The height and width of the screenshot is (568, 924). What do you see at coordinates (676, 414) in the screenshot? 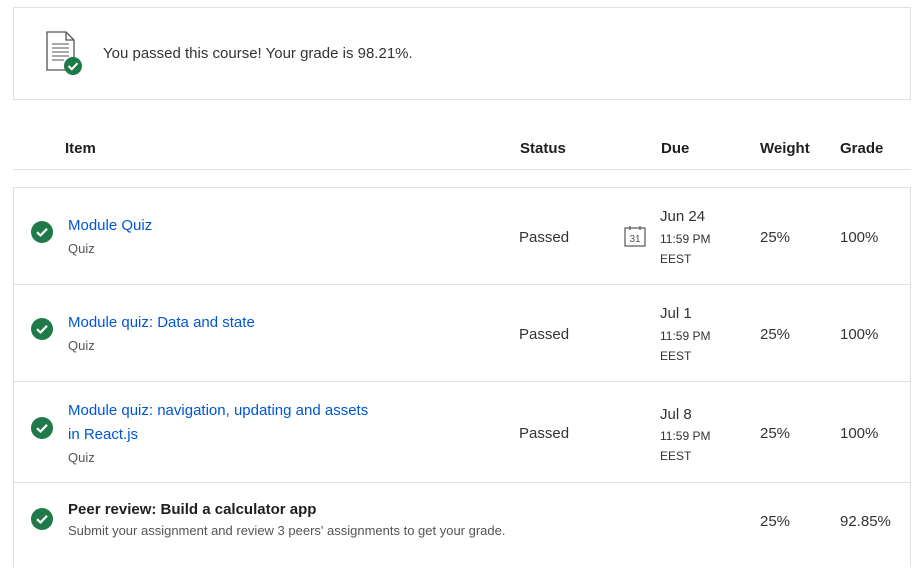
I see `due-date: Jul 8` at bounding box center [676, 414].